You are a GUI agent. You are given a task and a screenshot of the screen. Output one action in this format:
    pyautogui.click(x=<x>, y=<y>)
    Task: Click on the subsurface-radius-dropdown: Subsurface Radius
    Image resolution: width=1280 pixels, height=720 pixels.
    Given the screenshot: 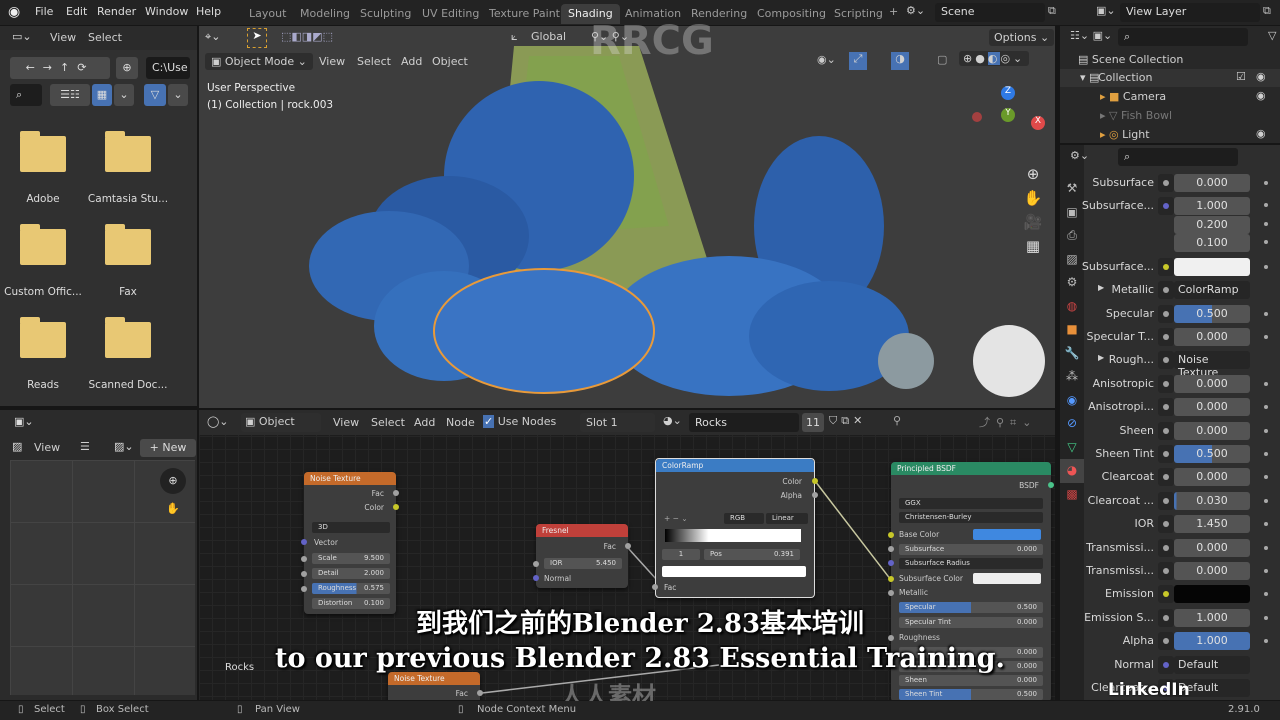 What is the action you would take?
    pyautogui.click(x=971, y=563)
    